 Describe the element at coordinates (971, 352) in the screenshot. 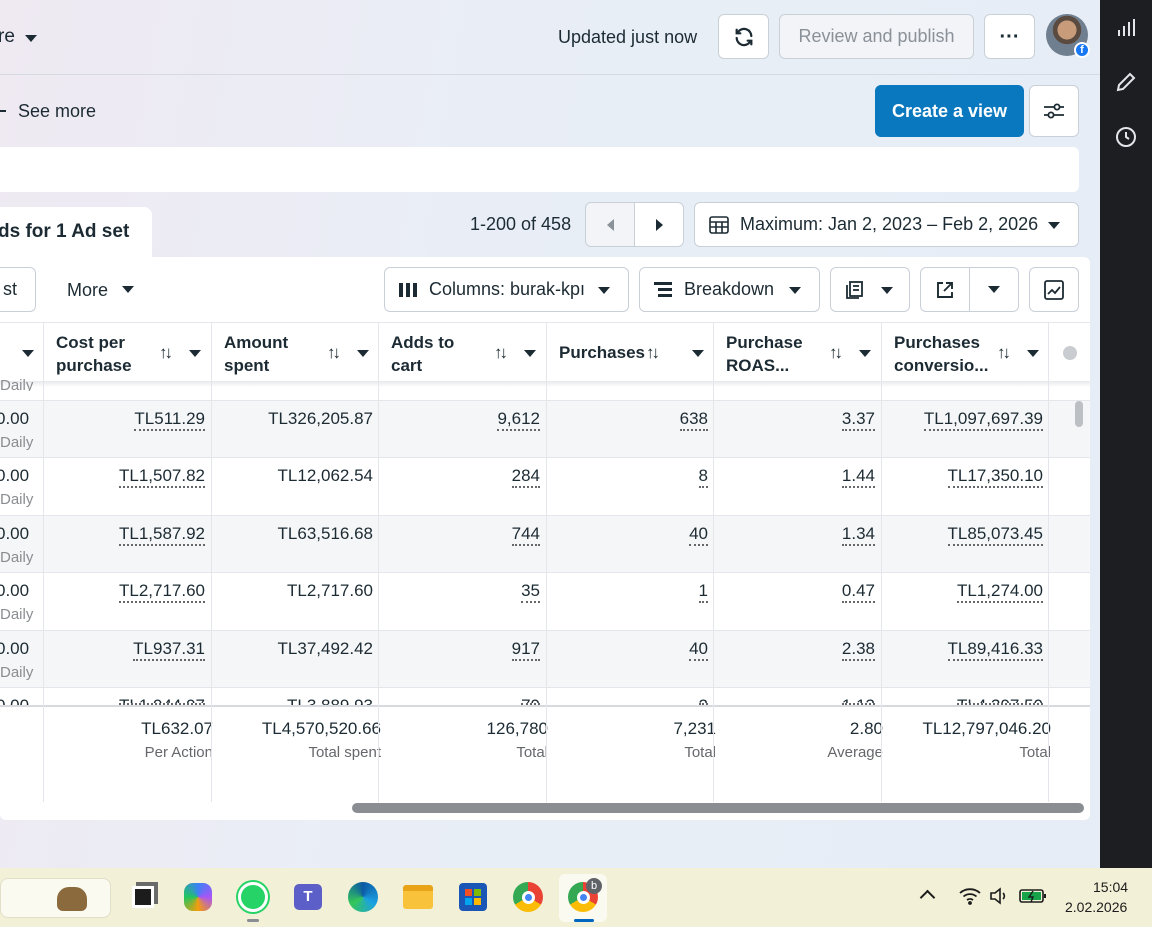

I see `column-header: Purchases conversio... ↑↓` at that location.